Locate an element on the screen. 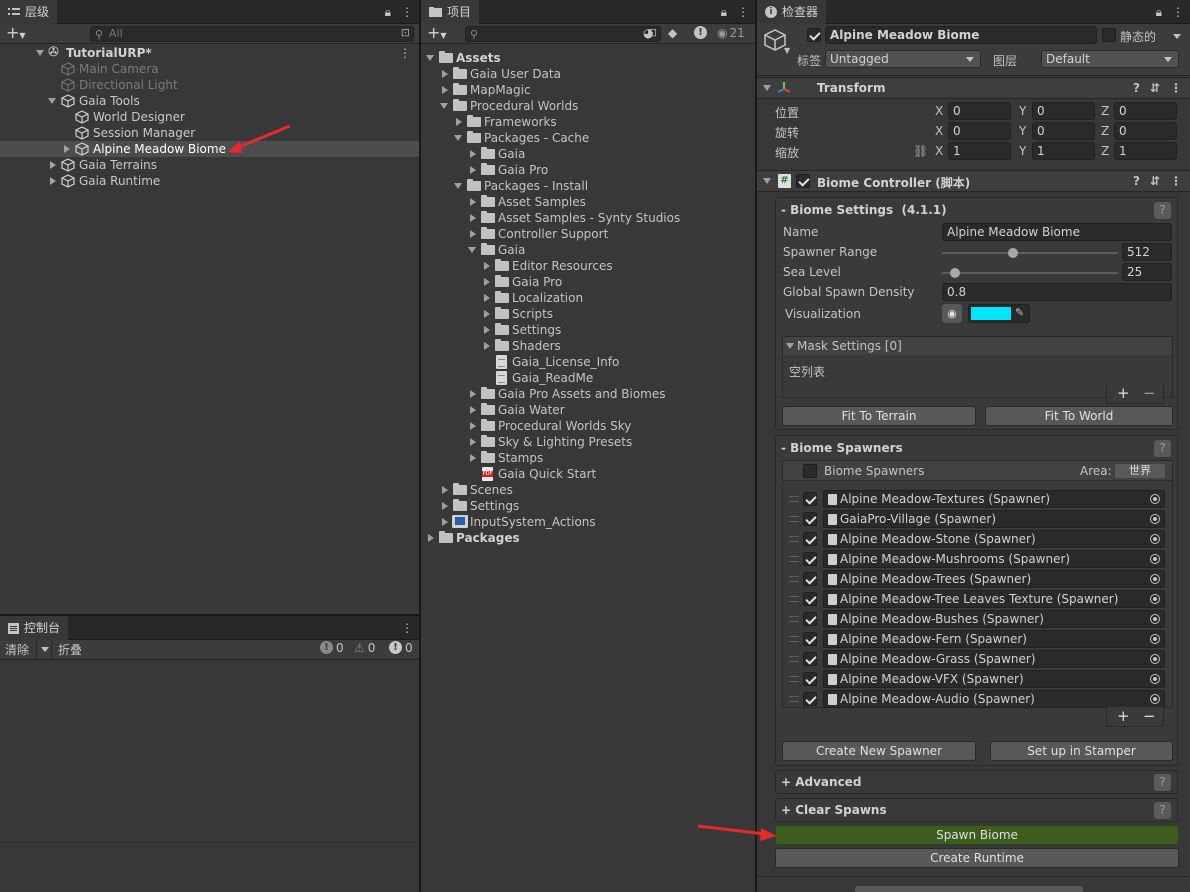  create-runtime-button: Create Runtime is located at coordinates (977, 858).